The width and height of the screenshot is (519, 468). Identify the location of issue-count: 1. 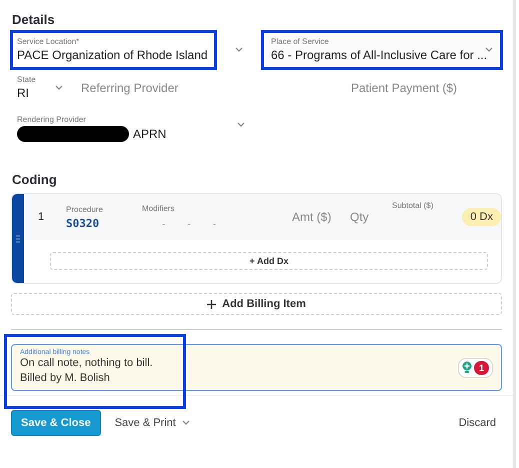
(481, 367).